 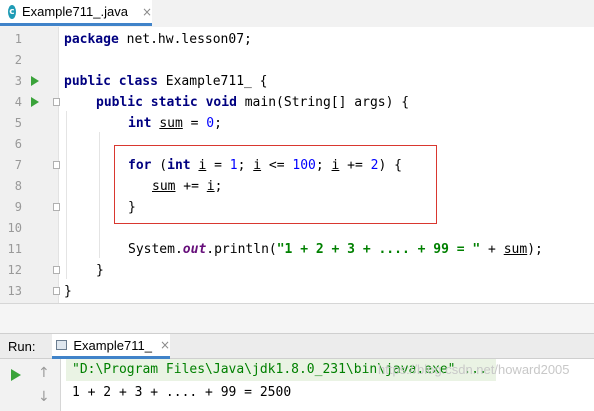 I want to click on line-number: 7, so click(x=18, y=165).